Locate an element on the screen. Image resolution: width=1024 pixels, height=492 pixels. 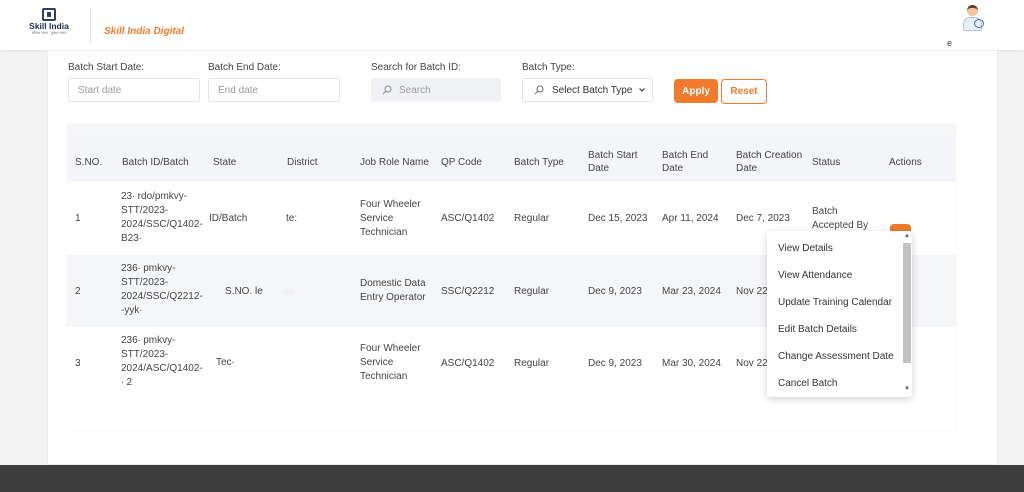
cell-state: S.NO. le is located at coordinates (244, 291).